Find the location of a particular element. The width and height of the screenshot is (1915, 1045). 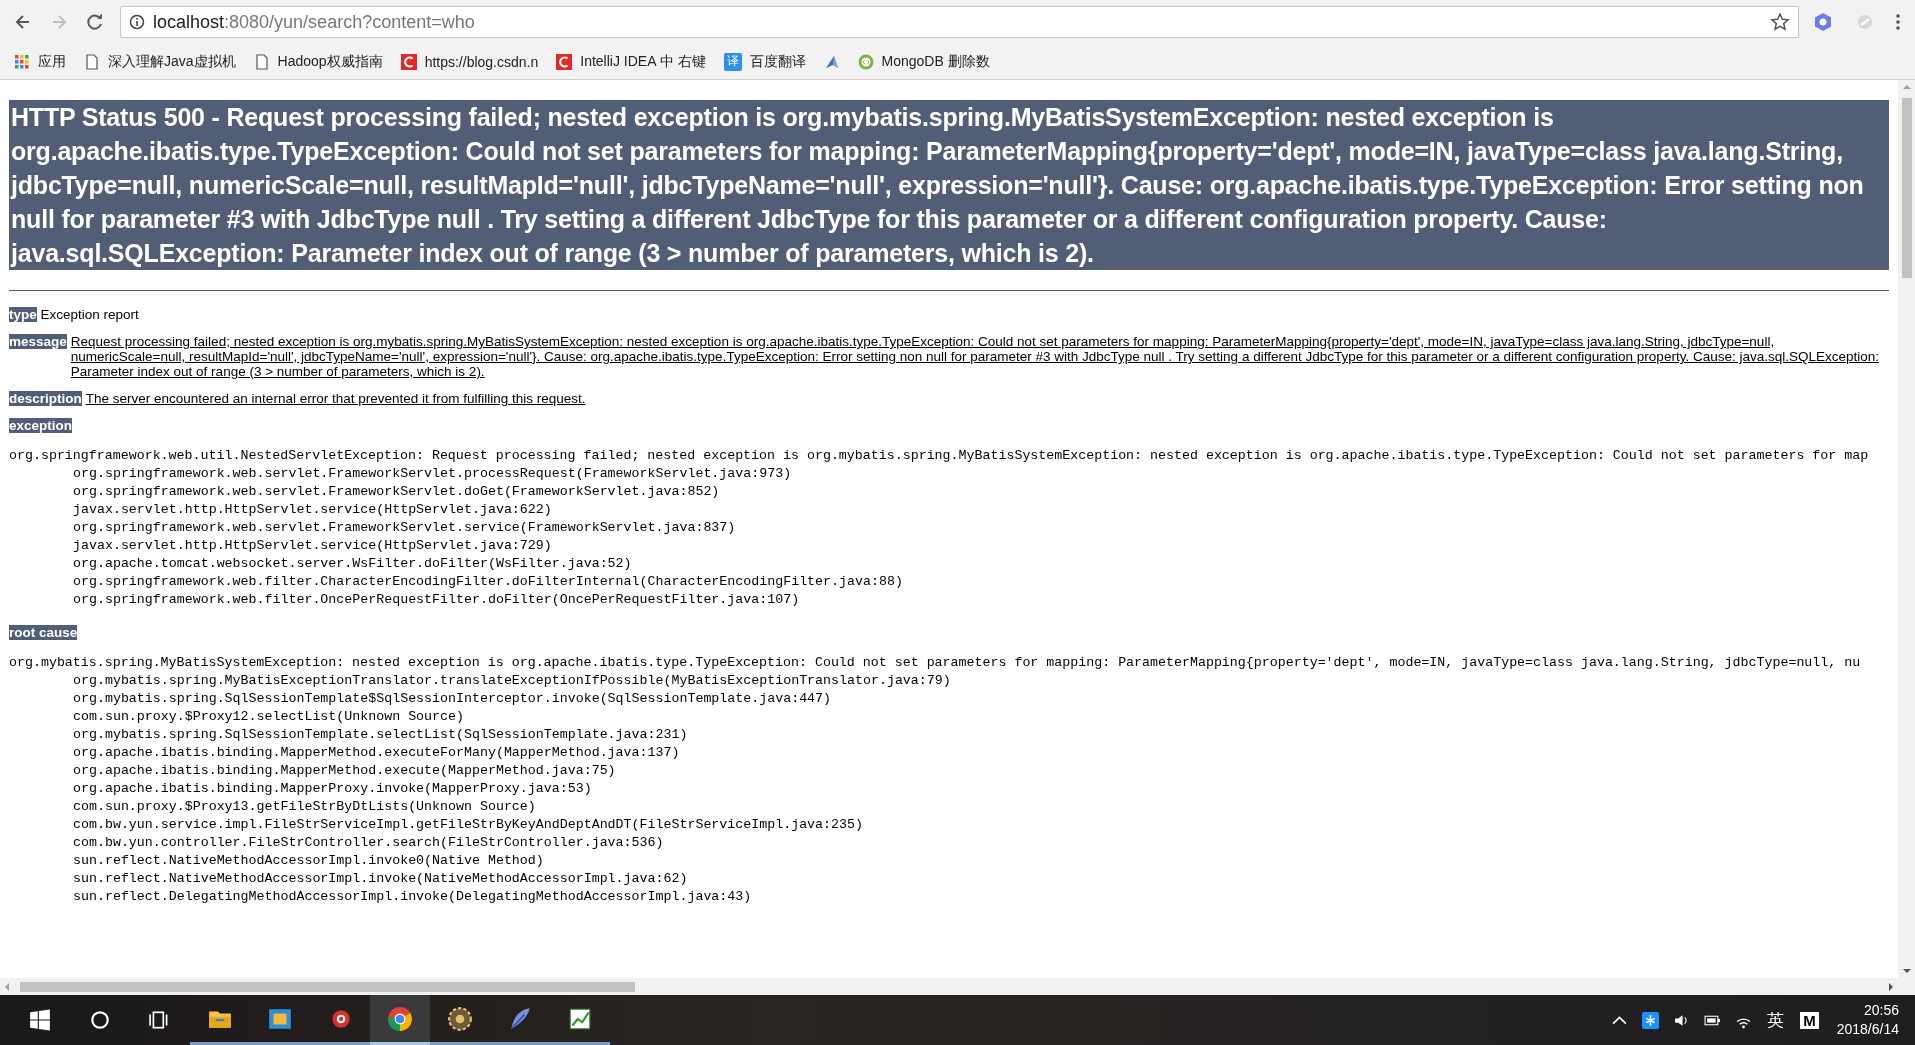

apps-grid-icon is located at coordinates (22, 61).